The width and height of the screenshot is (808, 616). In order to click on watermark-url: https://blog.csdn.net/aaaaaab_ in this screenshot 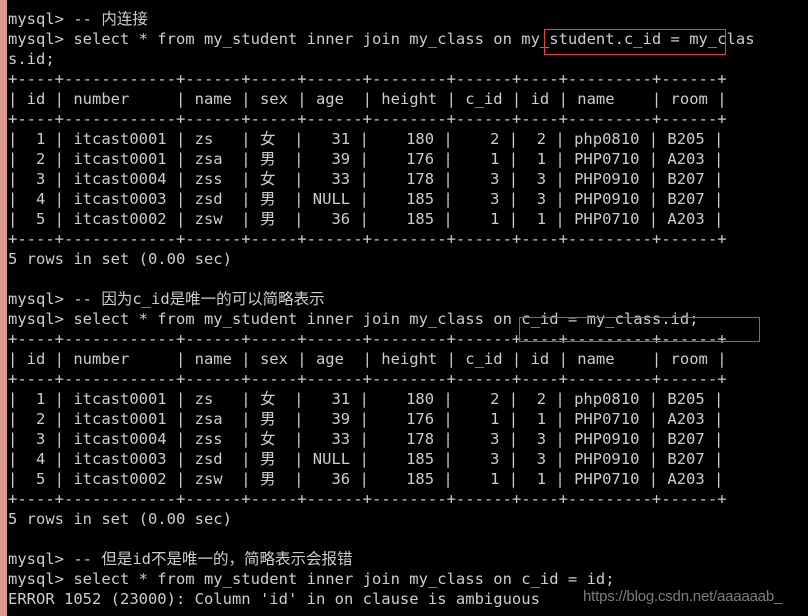, I will do `click(683, 596)`.